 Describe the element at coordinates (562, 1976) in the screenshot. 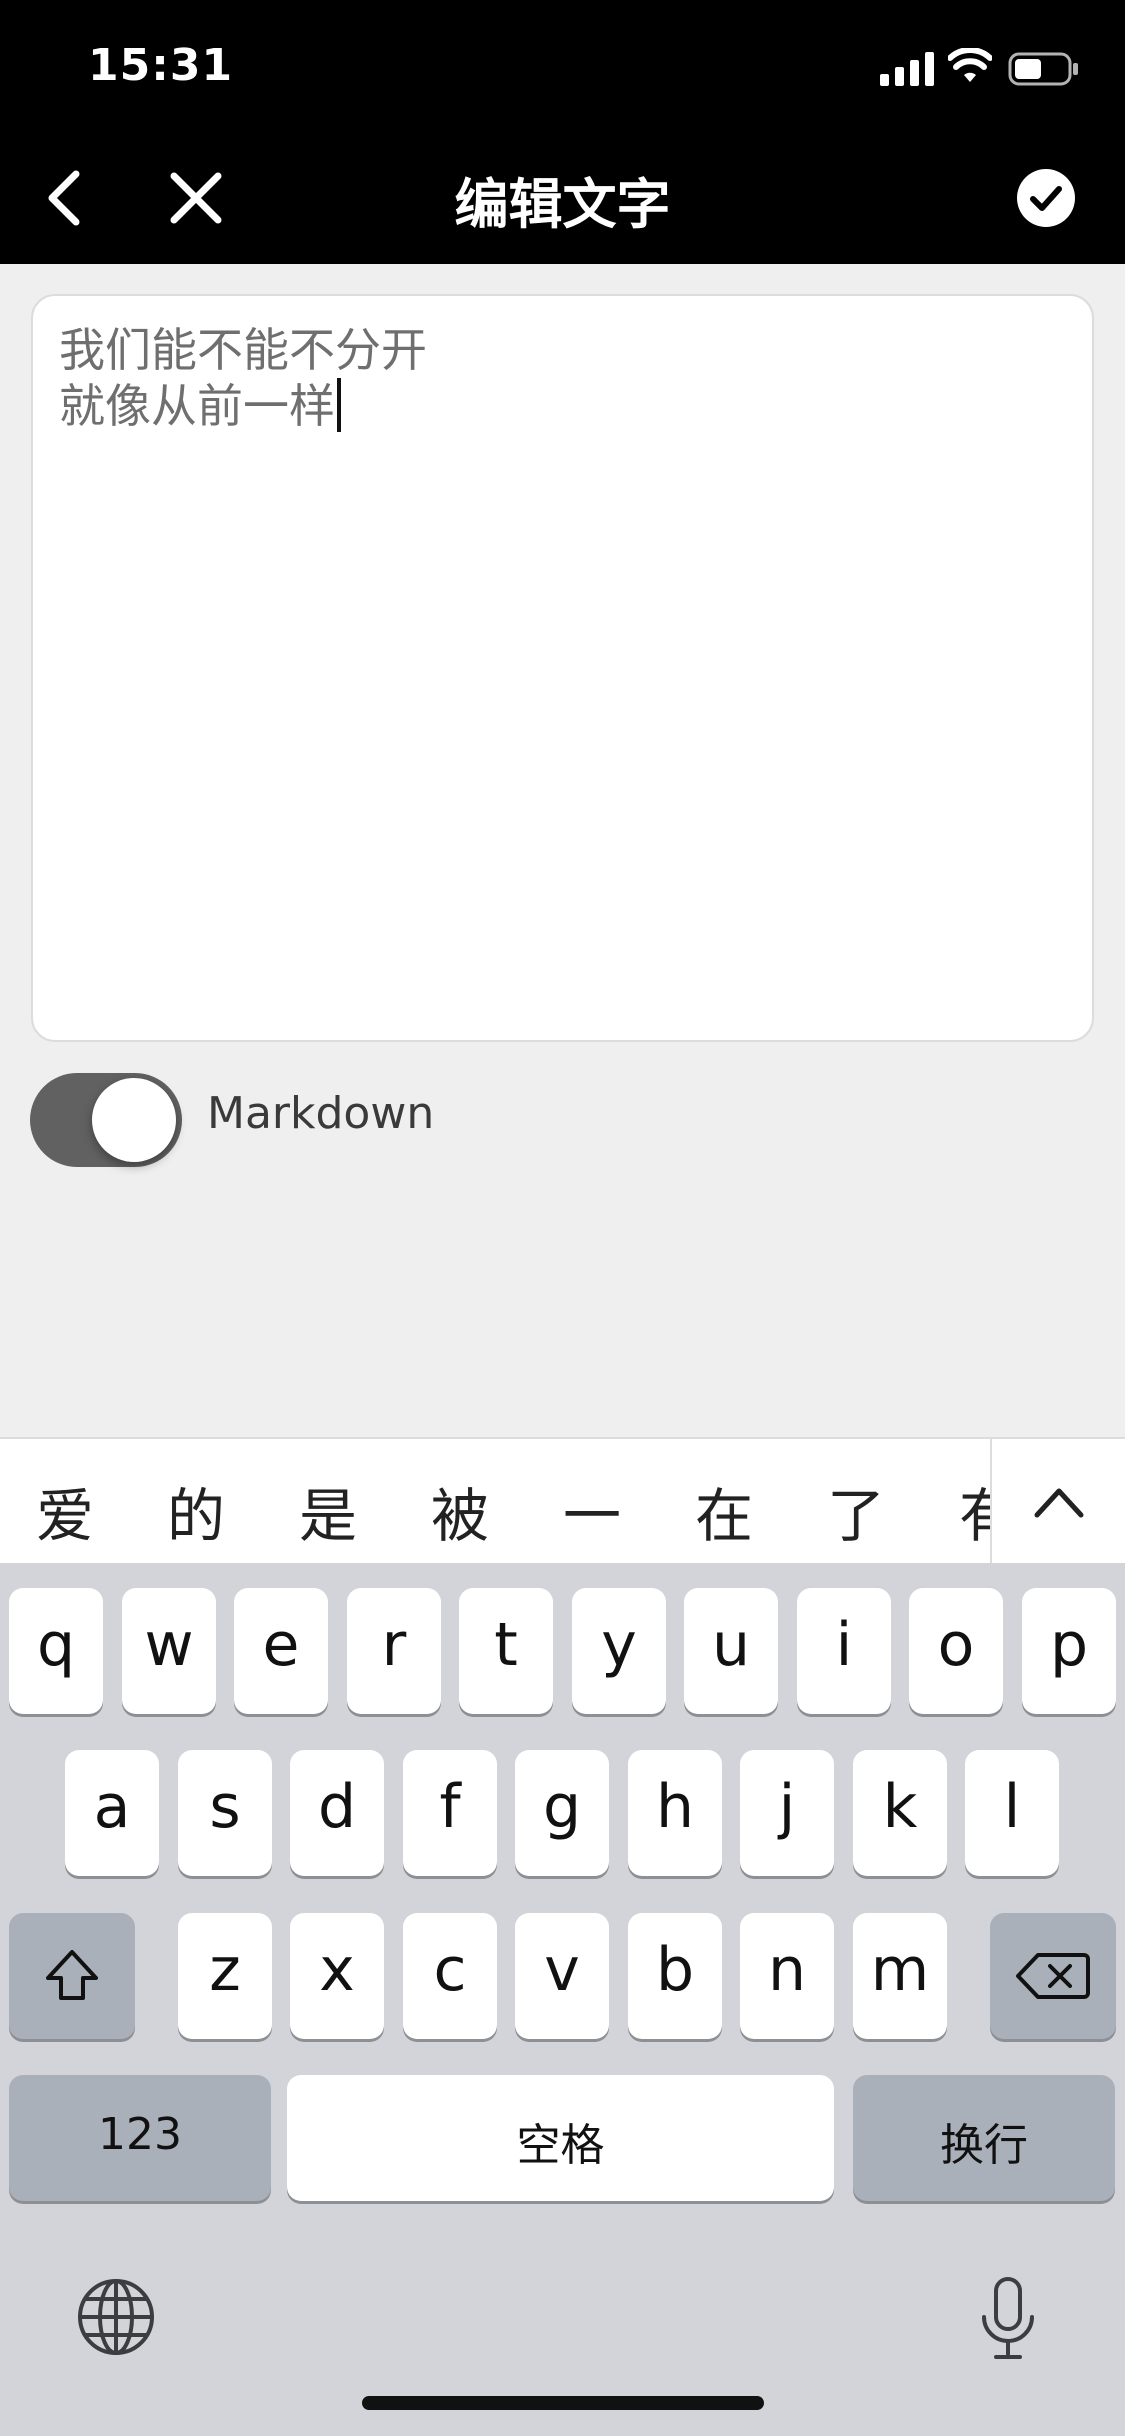

I see `key-v: v` at that location.